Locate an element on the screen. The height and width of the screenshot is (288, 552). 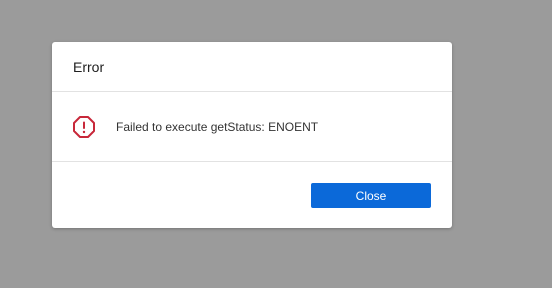
close-button: Close is located at coordinates (371, 195).